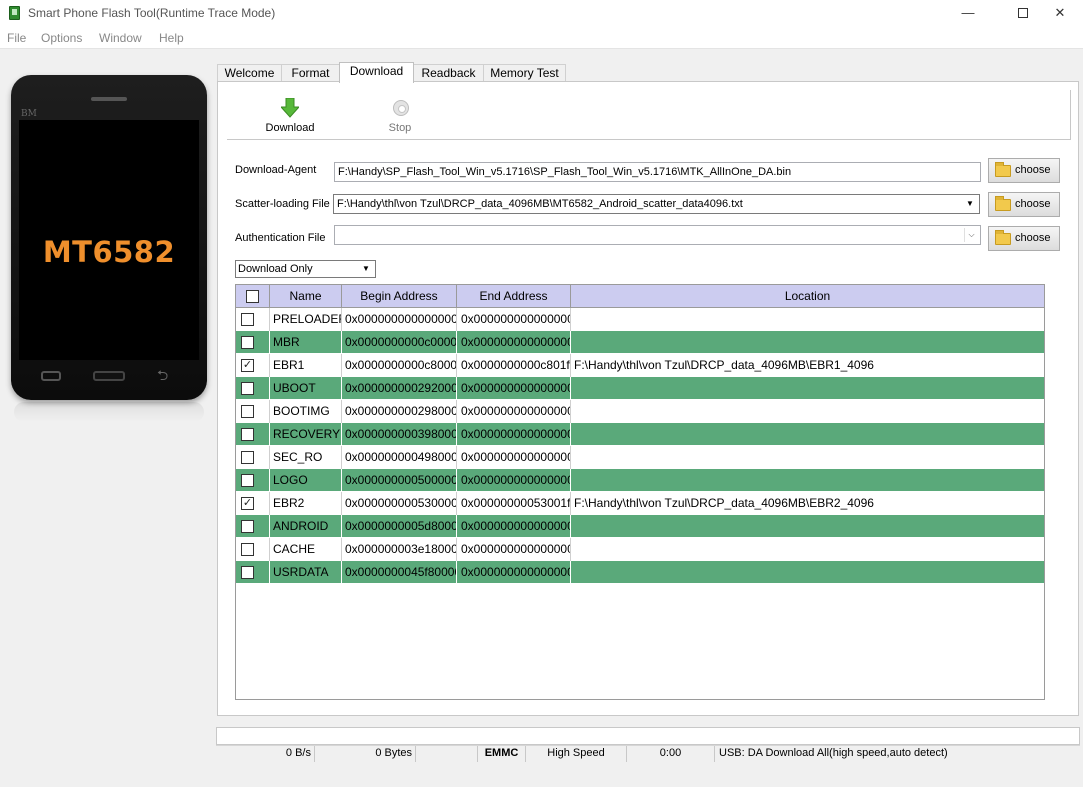 This screenshot has height=787, width=1083. I want to click on choose-auth-button: choose, so click(1024, 238).